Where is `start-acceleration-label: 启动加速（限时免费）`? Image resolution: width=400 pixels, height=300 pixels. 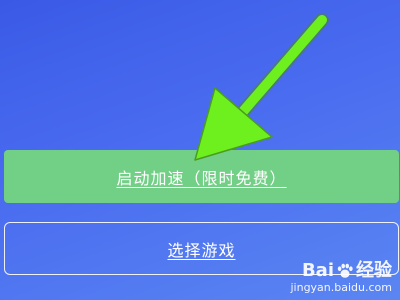
start-acceleration-label: 启动加速（限时免费） is located at coordinates (201, 178).